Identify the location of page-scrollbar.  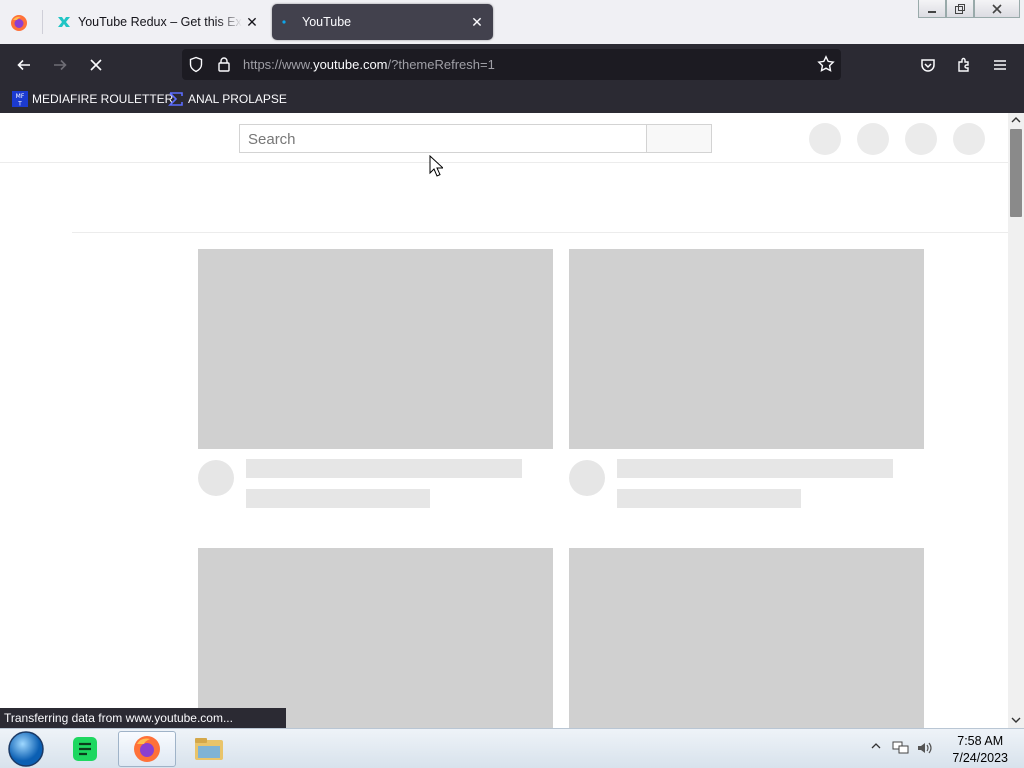
(1016, 420).